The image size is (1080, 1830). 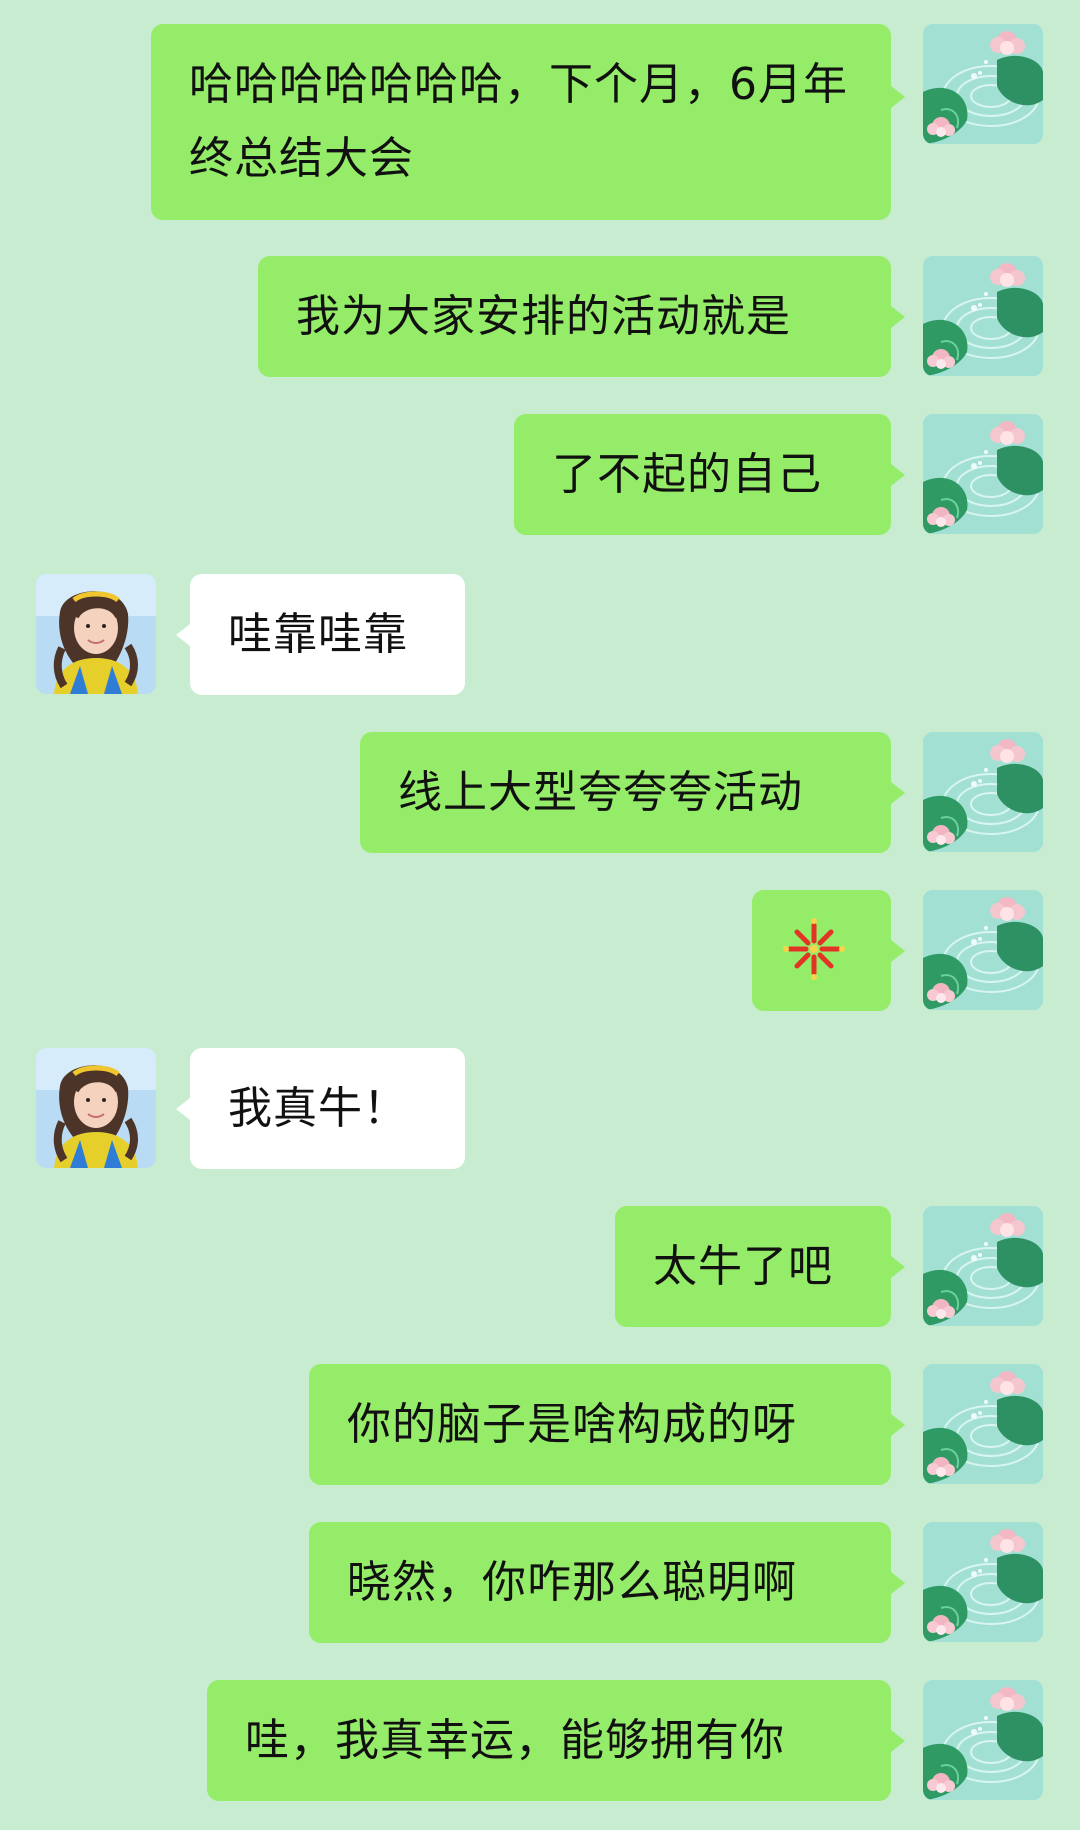 What do you see at coordinates (543, 316) in the screenshot?
I see `message-text: 我为大家安排的活动就是` at bounding box center [543, 316].